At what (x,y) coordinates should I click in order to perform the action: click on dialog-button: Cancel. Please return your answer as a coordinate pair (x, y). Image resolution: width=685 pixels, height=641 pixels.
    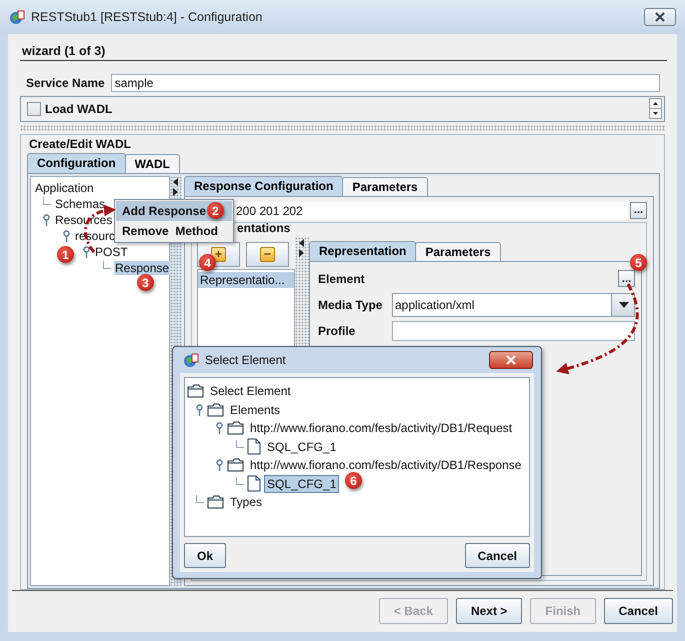
    Looking at the image, I should click on (497, 555).